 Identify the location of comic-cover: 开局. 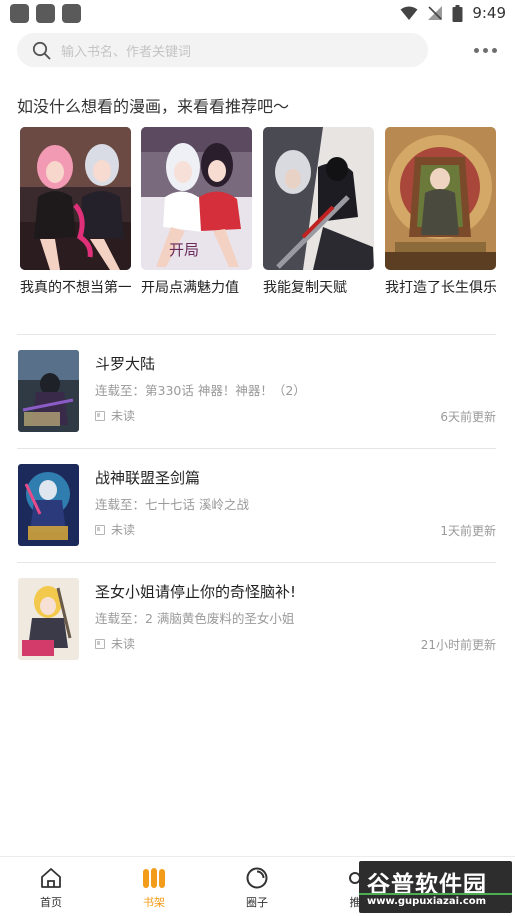
(196, 198).